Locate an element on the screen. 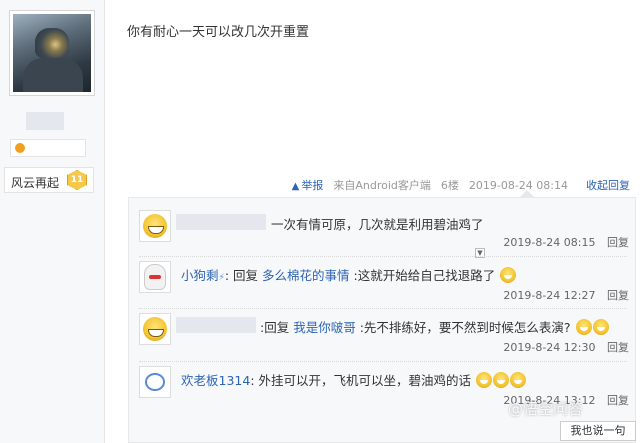 Image resolution: width=640 pixels, height=443 pixels. reply-footer: 2019-8-24 12:30 回复 is located at coordinates (566, 347).